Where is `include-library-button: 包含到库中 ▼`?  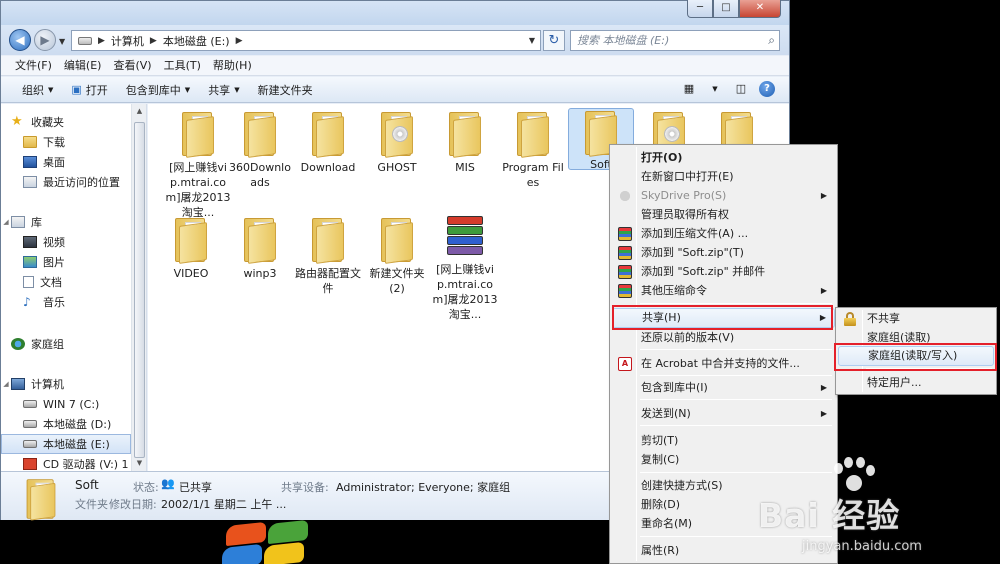 include-library-button: 包含到库中 ▼ is located at coordinates (158, 90).